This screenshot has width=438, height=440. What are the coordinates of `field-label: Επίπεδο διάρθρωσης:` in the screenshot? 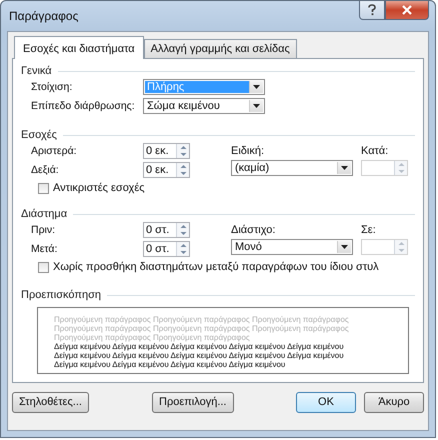 It's located at (83, 106).